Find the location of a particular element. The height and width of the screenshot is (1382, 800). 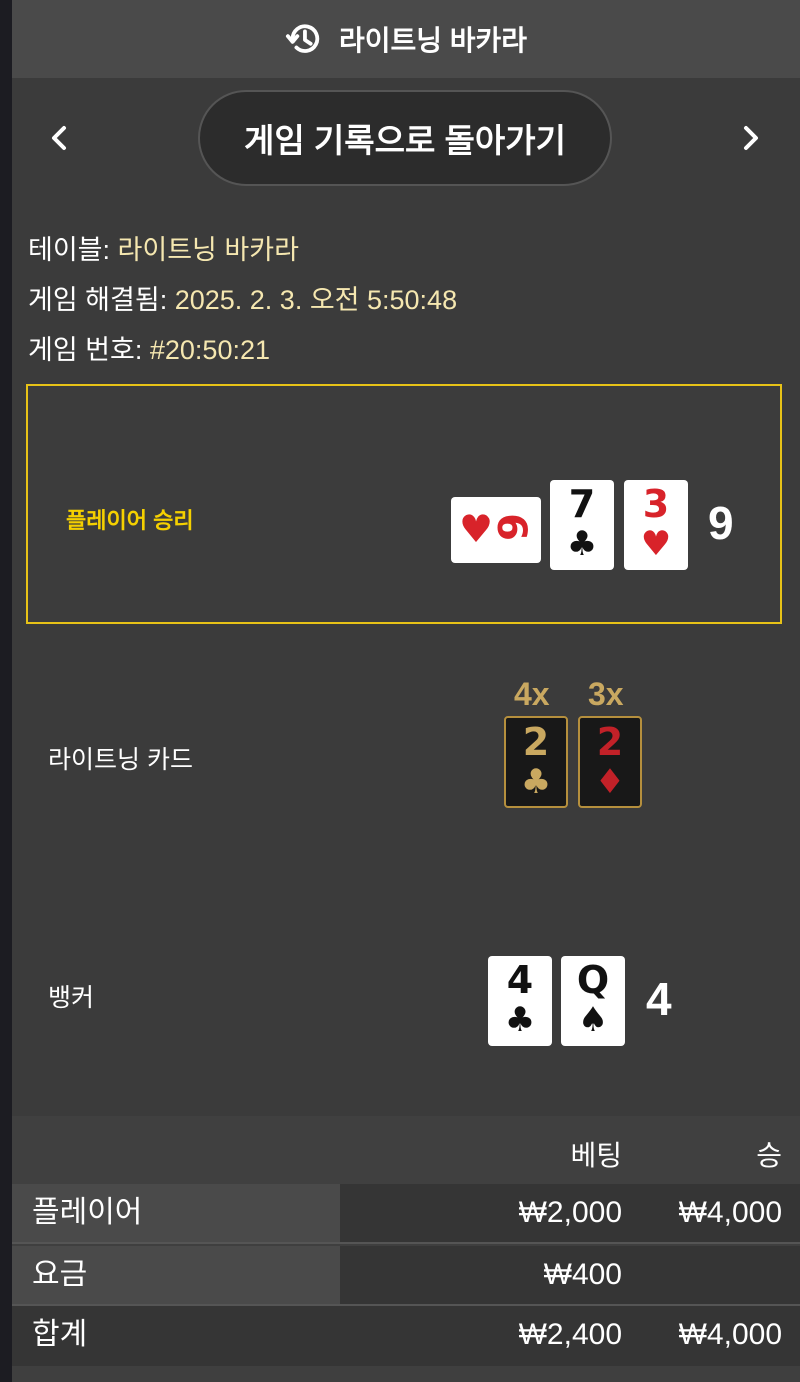

table-info: 테이블: 라이트닝 바카라 is located at coordinates (163, 247).